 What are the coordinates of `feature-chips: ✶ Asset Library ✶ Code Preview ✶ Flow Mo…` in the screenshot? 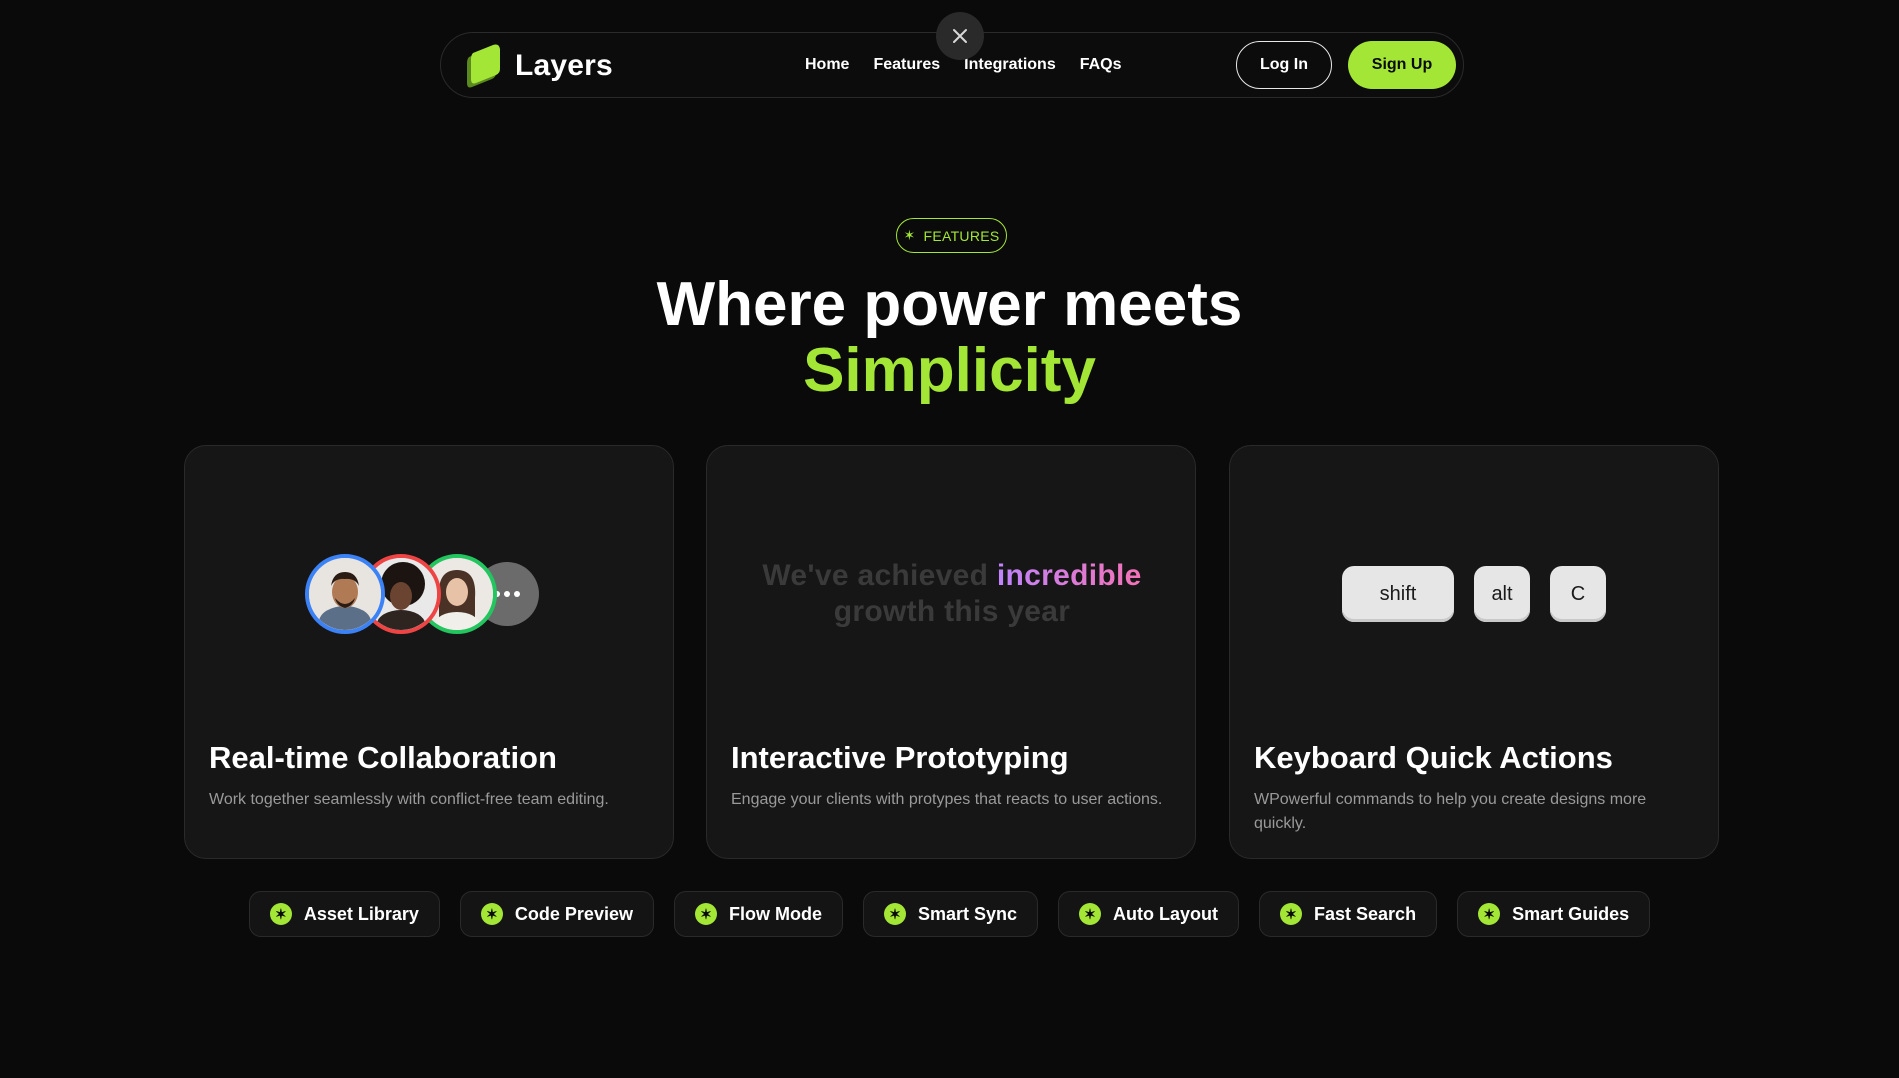 It's located at (949, 914).